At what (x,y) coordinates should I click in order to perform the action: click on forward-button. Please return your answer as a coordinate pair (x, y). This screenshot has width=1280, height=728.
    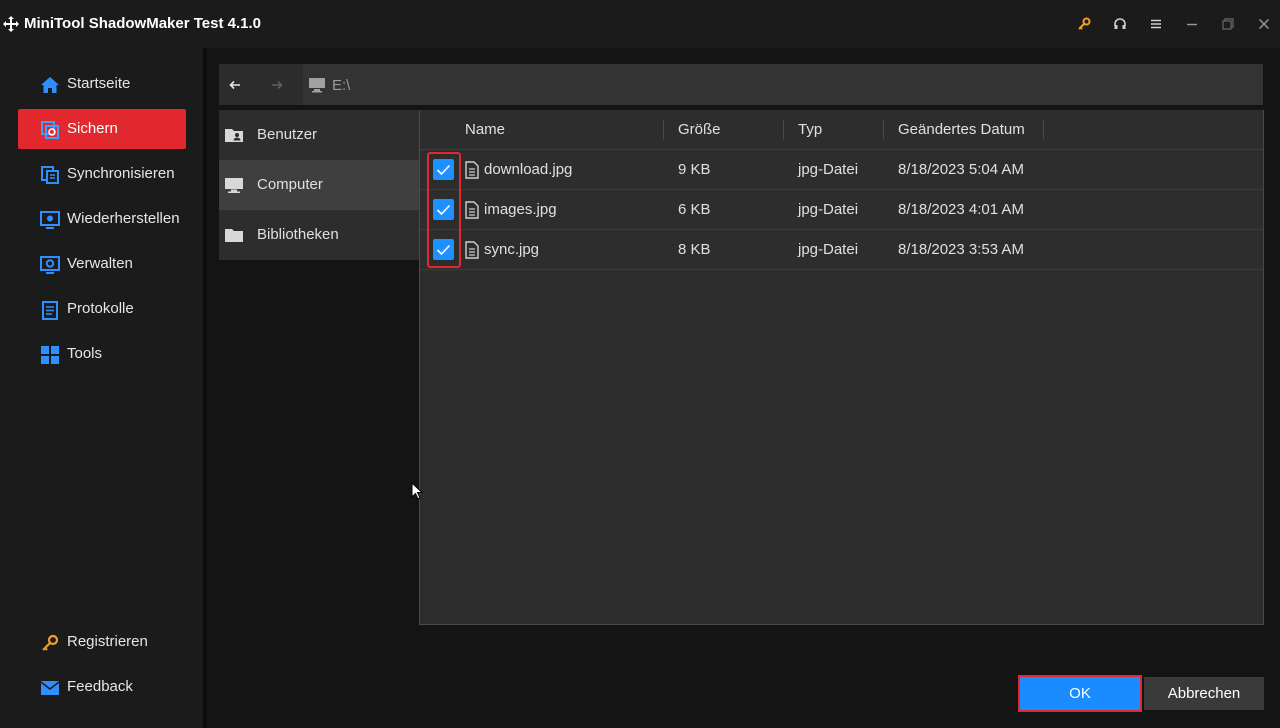
    Looking at the image, I should click on (277, 85).